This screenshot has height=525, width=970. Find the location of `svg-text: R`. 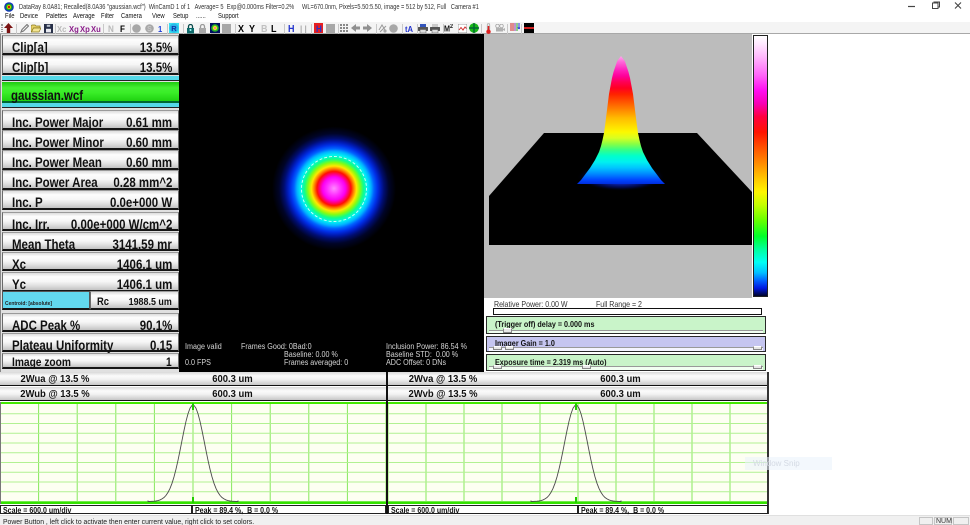

svg-text: R is located at coordinates (174, 28).